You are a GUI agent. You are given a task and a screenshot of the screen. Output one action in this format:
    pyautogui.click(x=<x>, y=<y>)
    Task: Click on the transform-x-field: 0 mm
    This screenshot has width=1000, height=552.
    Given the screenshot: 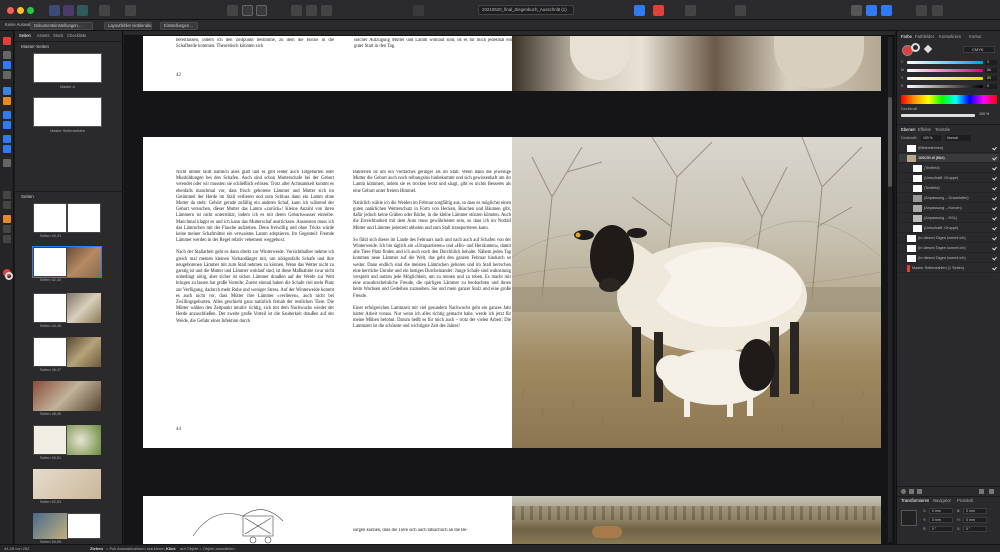 What is the action you would take?
    pyautogui.click(x=941, y=511)
    